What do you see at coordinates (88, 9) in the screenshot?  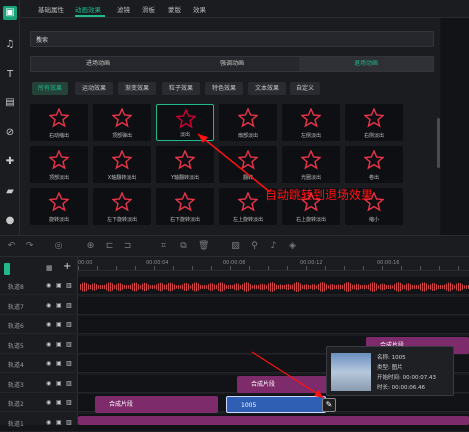 I see `tab-animation: 动画效果` at bounding box center [88, 9].